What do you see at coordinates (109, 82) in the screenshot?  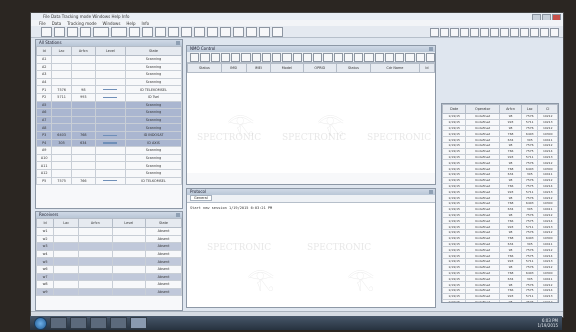 I see `table-row: A4 Scanning` at bounding box center [109, 82].